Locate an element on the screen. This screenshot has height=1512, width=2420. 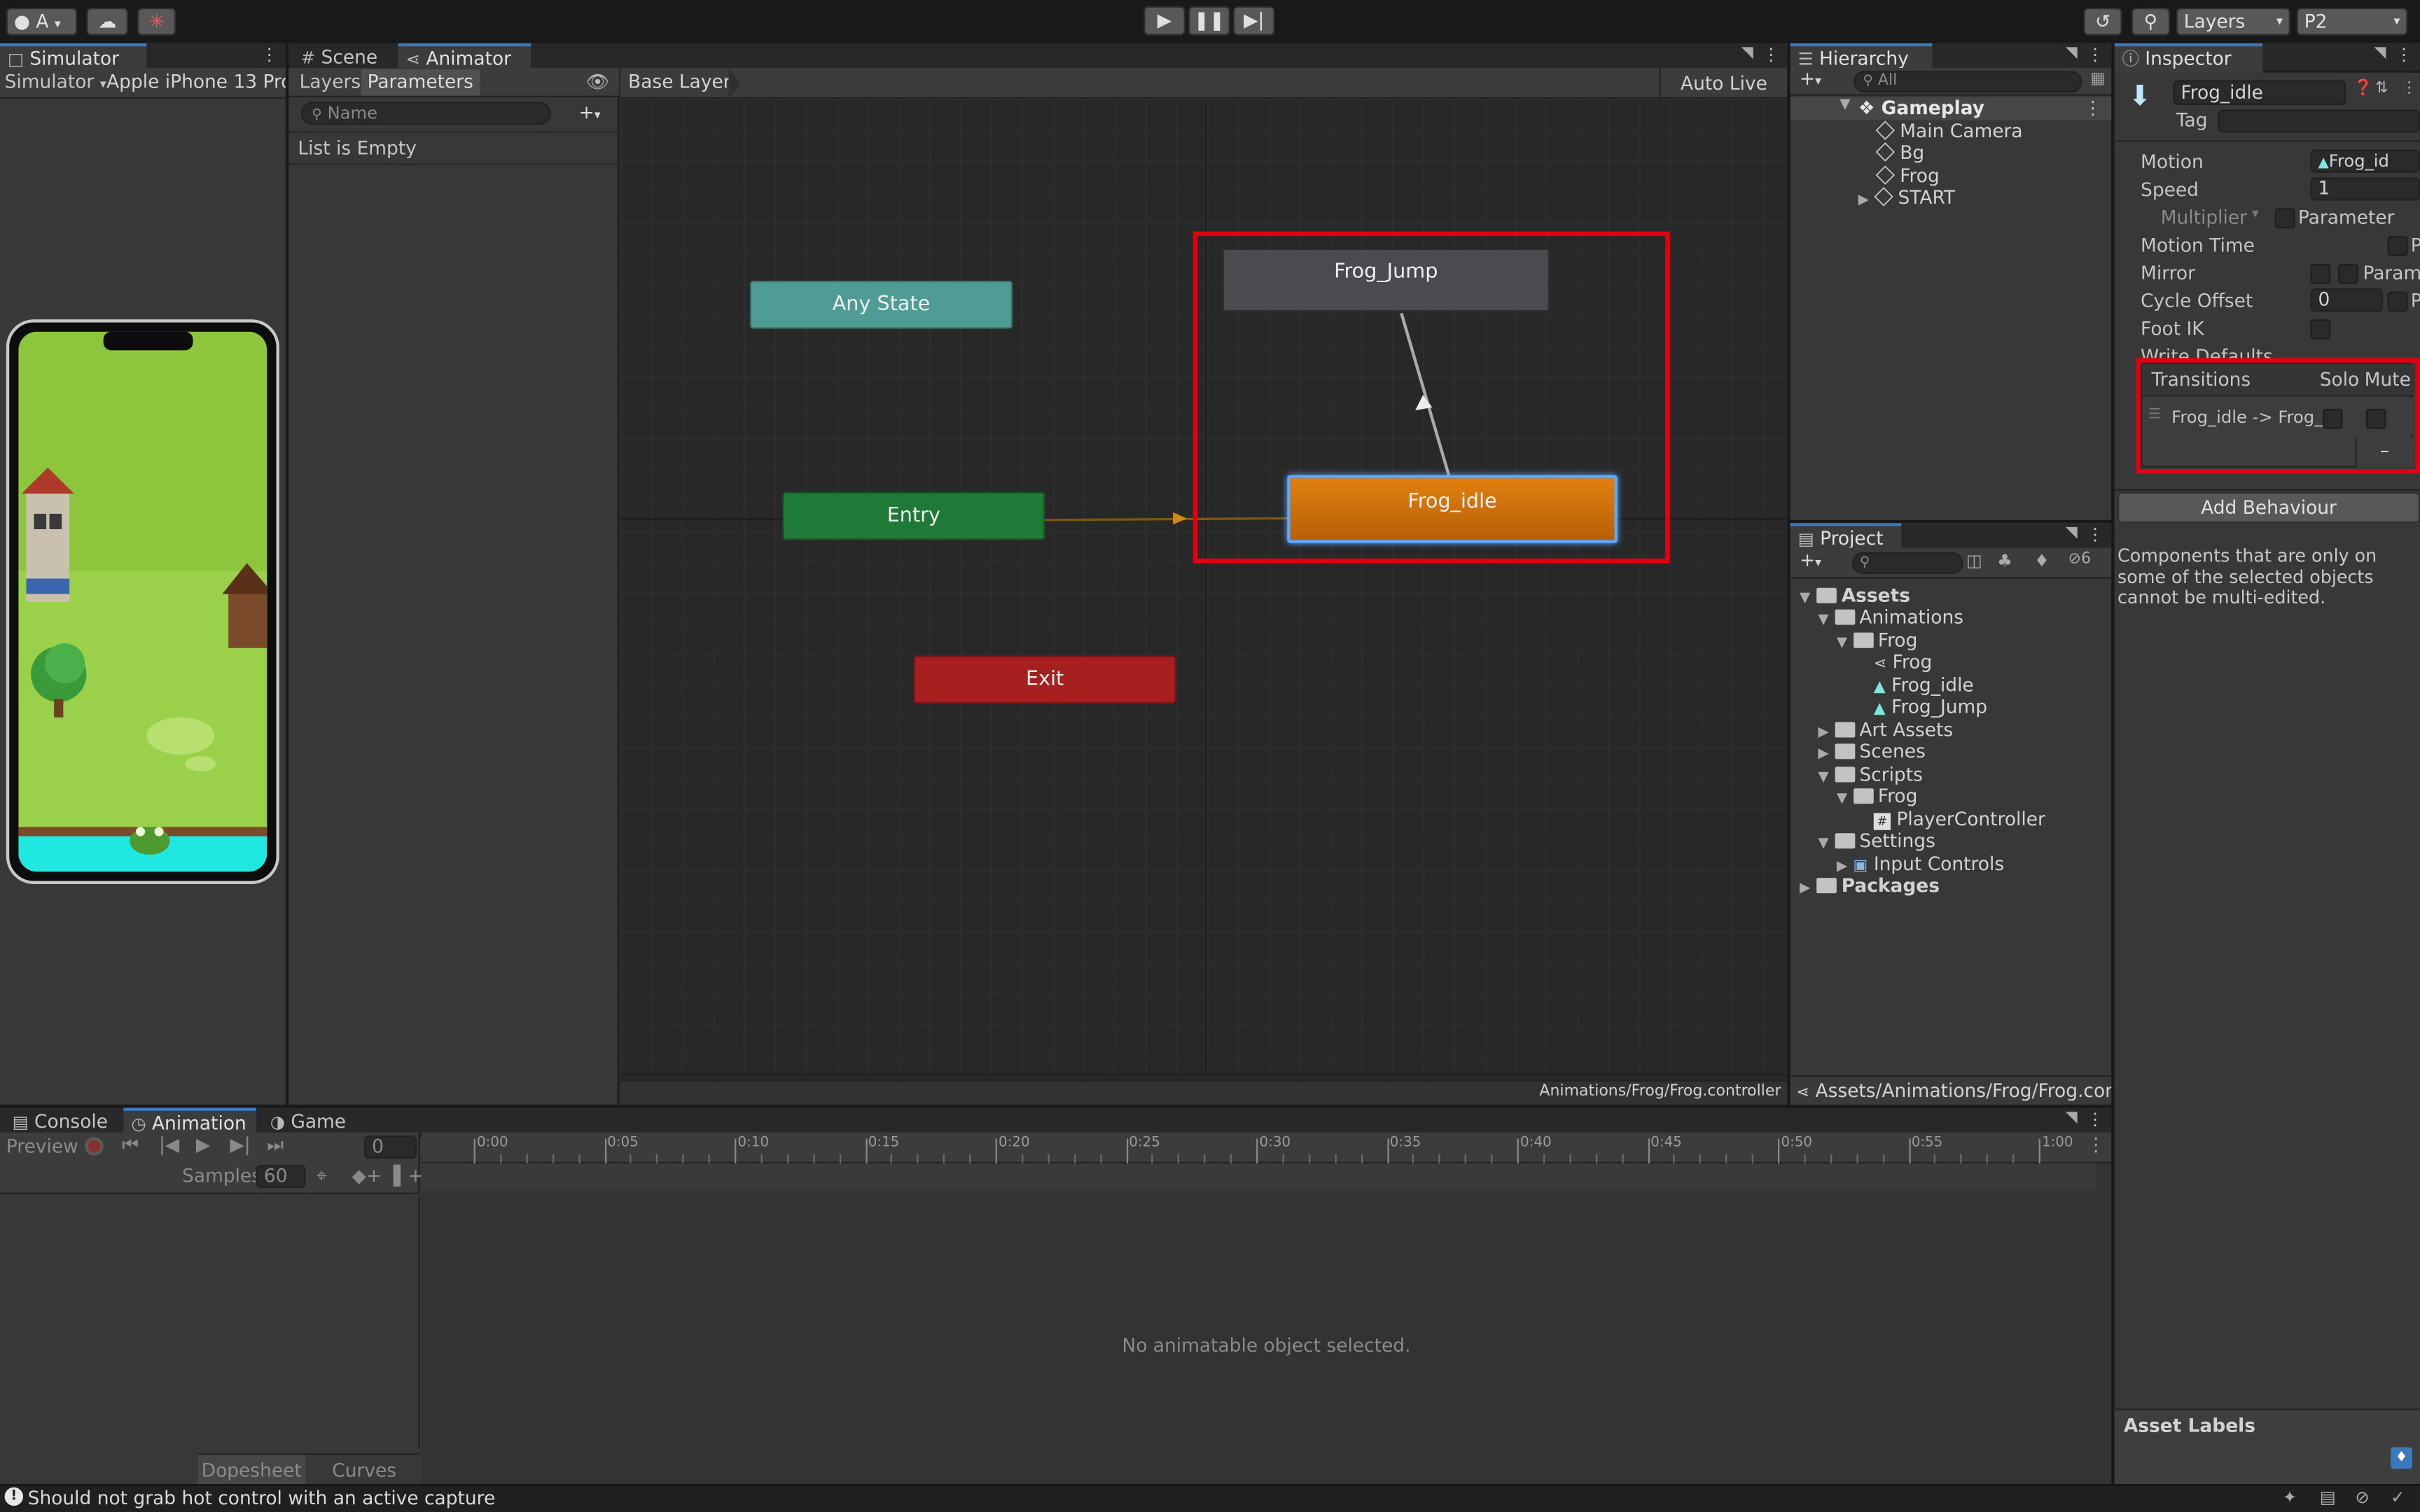
scene-visibility-icon: ▦ is located at coordinates (2098, 79).